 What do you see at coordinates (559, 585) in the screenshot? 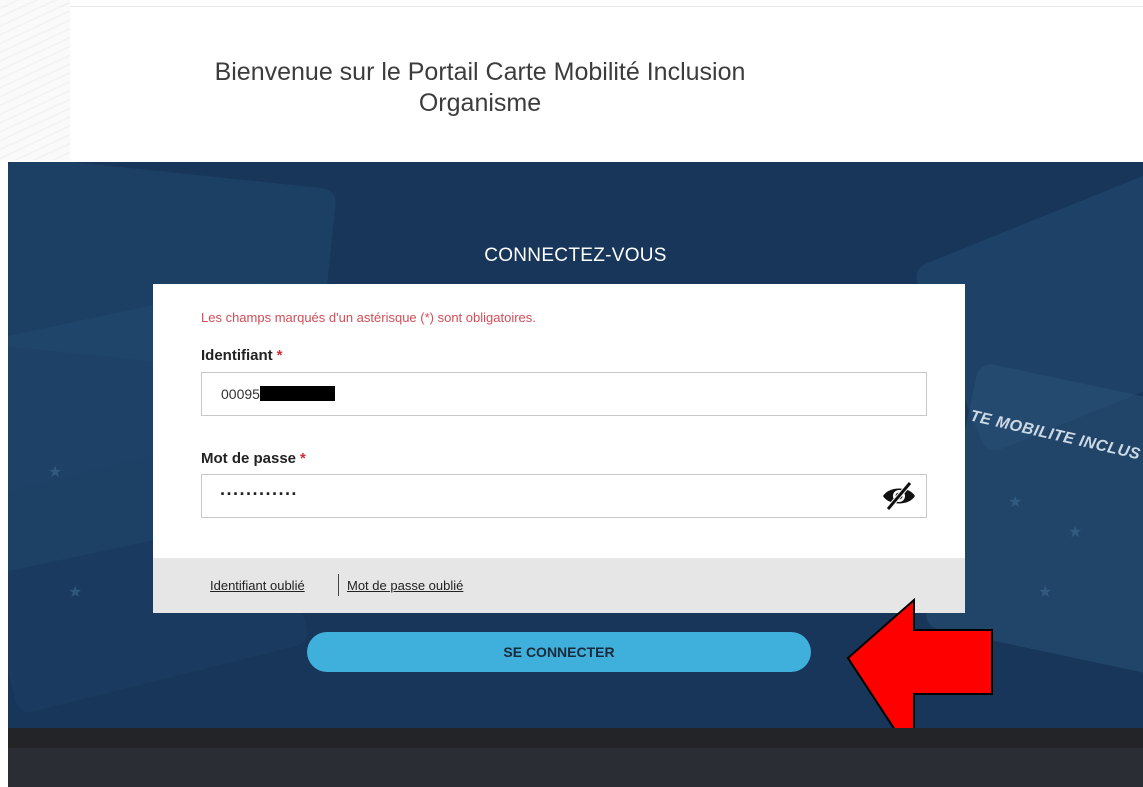
I see `panel-footer: Identifiant oublié Mot de passe oublié` at bounding box center [559, 585].